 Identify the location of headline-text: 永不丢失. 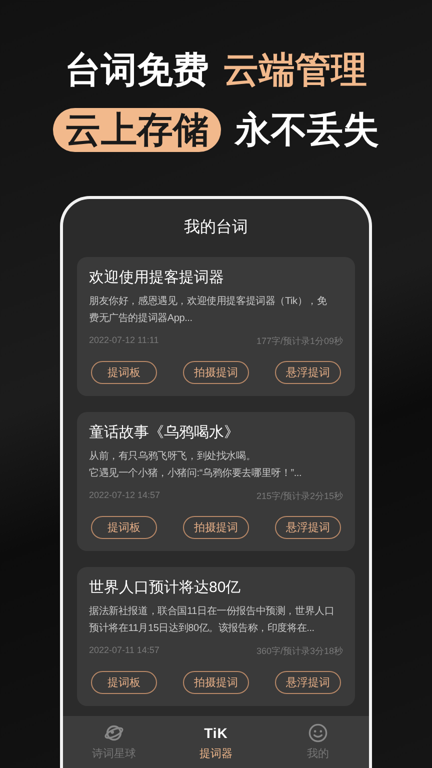
(307, 130).